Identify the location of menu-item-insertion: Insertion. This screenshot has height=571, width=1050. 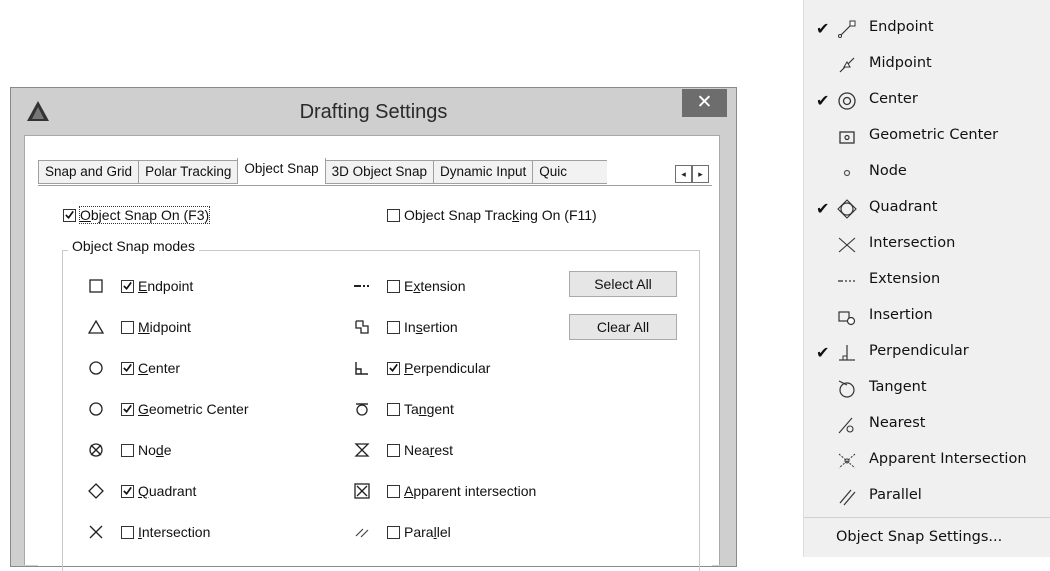
(927, 317).